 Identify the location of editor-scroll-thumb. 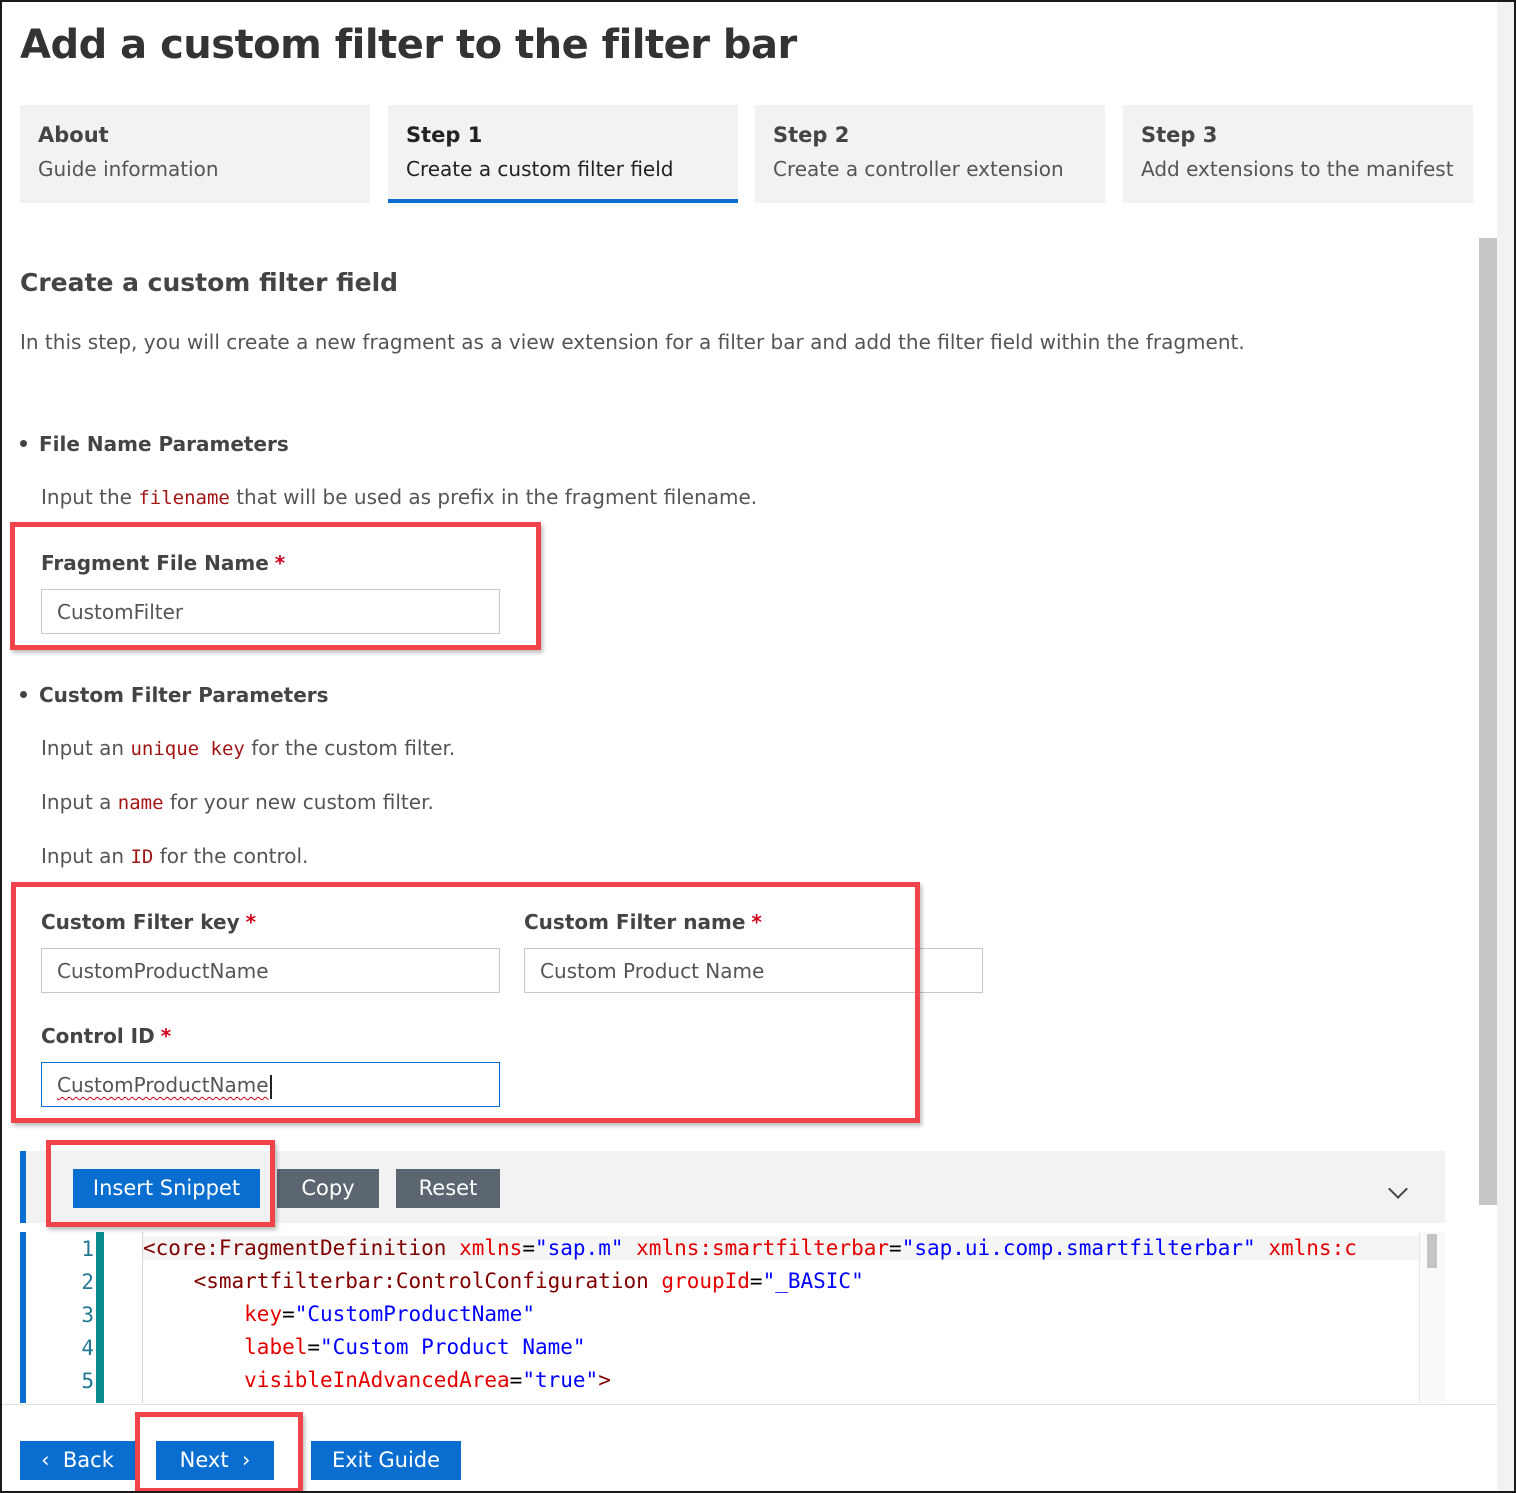
(1432, 1251).